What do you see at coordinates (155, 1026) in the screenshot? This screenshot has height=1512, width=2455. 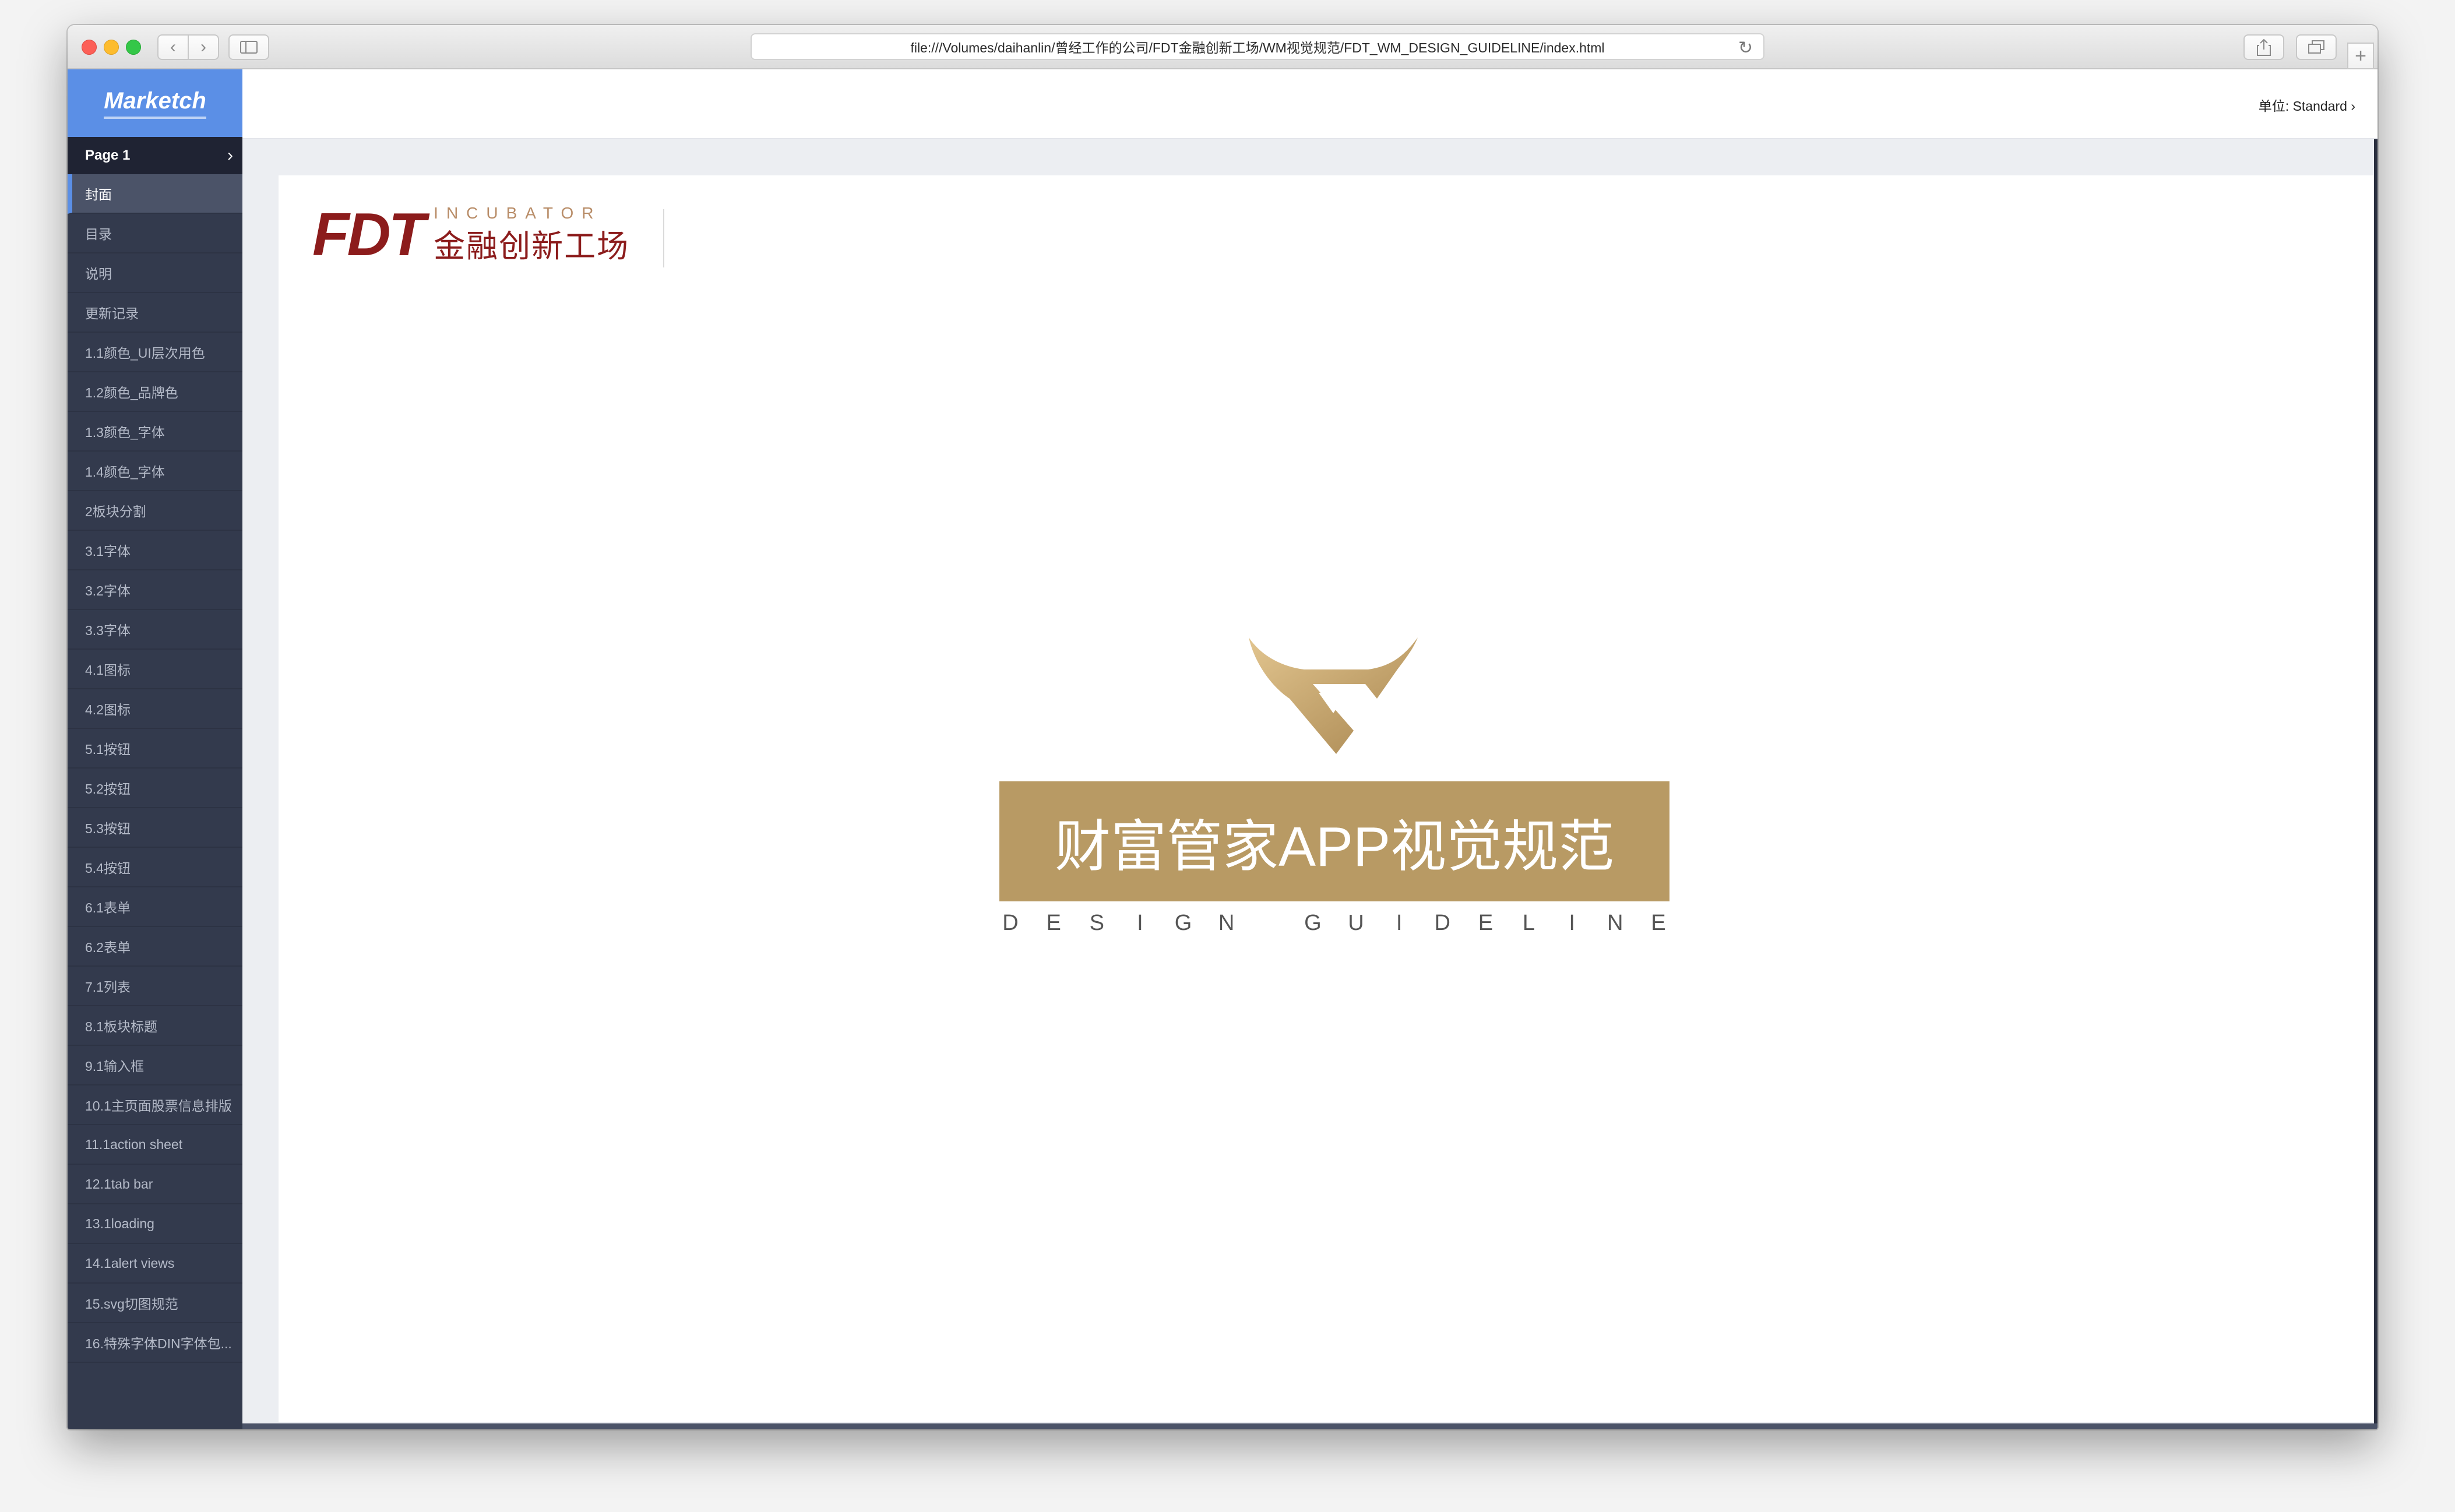 I see `sidebar-item: 8.1板块标题` at bounding box center [155, 1026].